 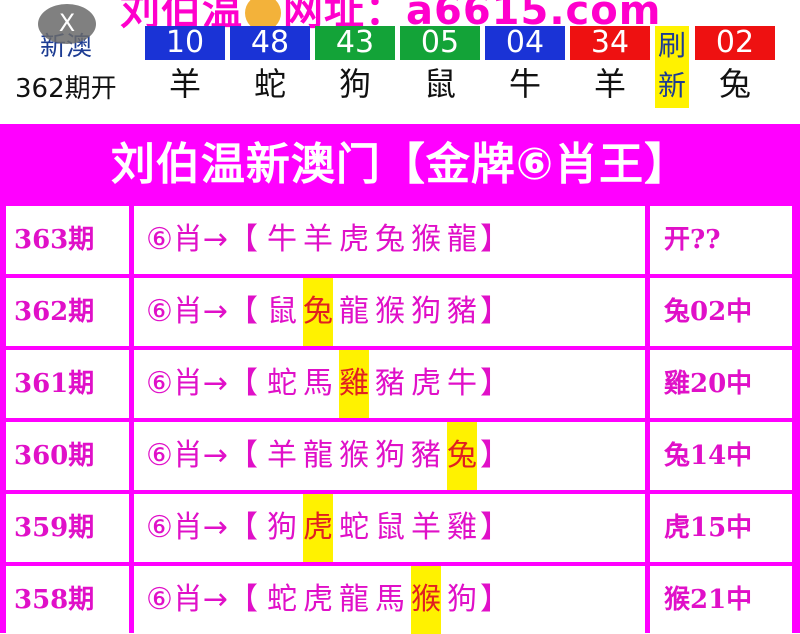 I want to click on result-cell: 兔02中, so click(x=721, y=312).